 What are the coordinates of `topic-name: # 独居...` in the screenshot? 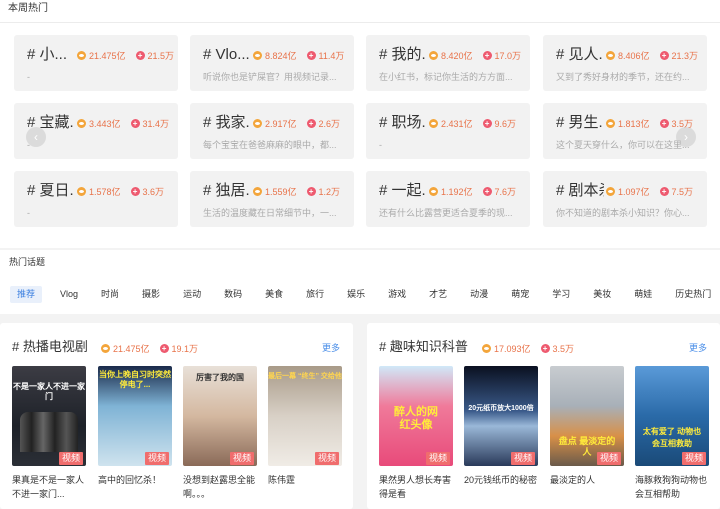 It's located at (227, 190).